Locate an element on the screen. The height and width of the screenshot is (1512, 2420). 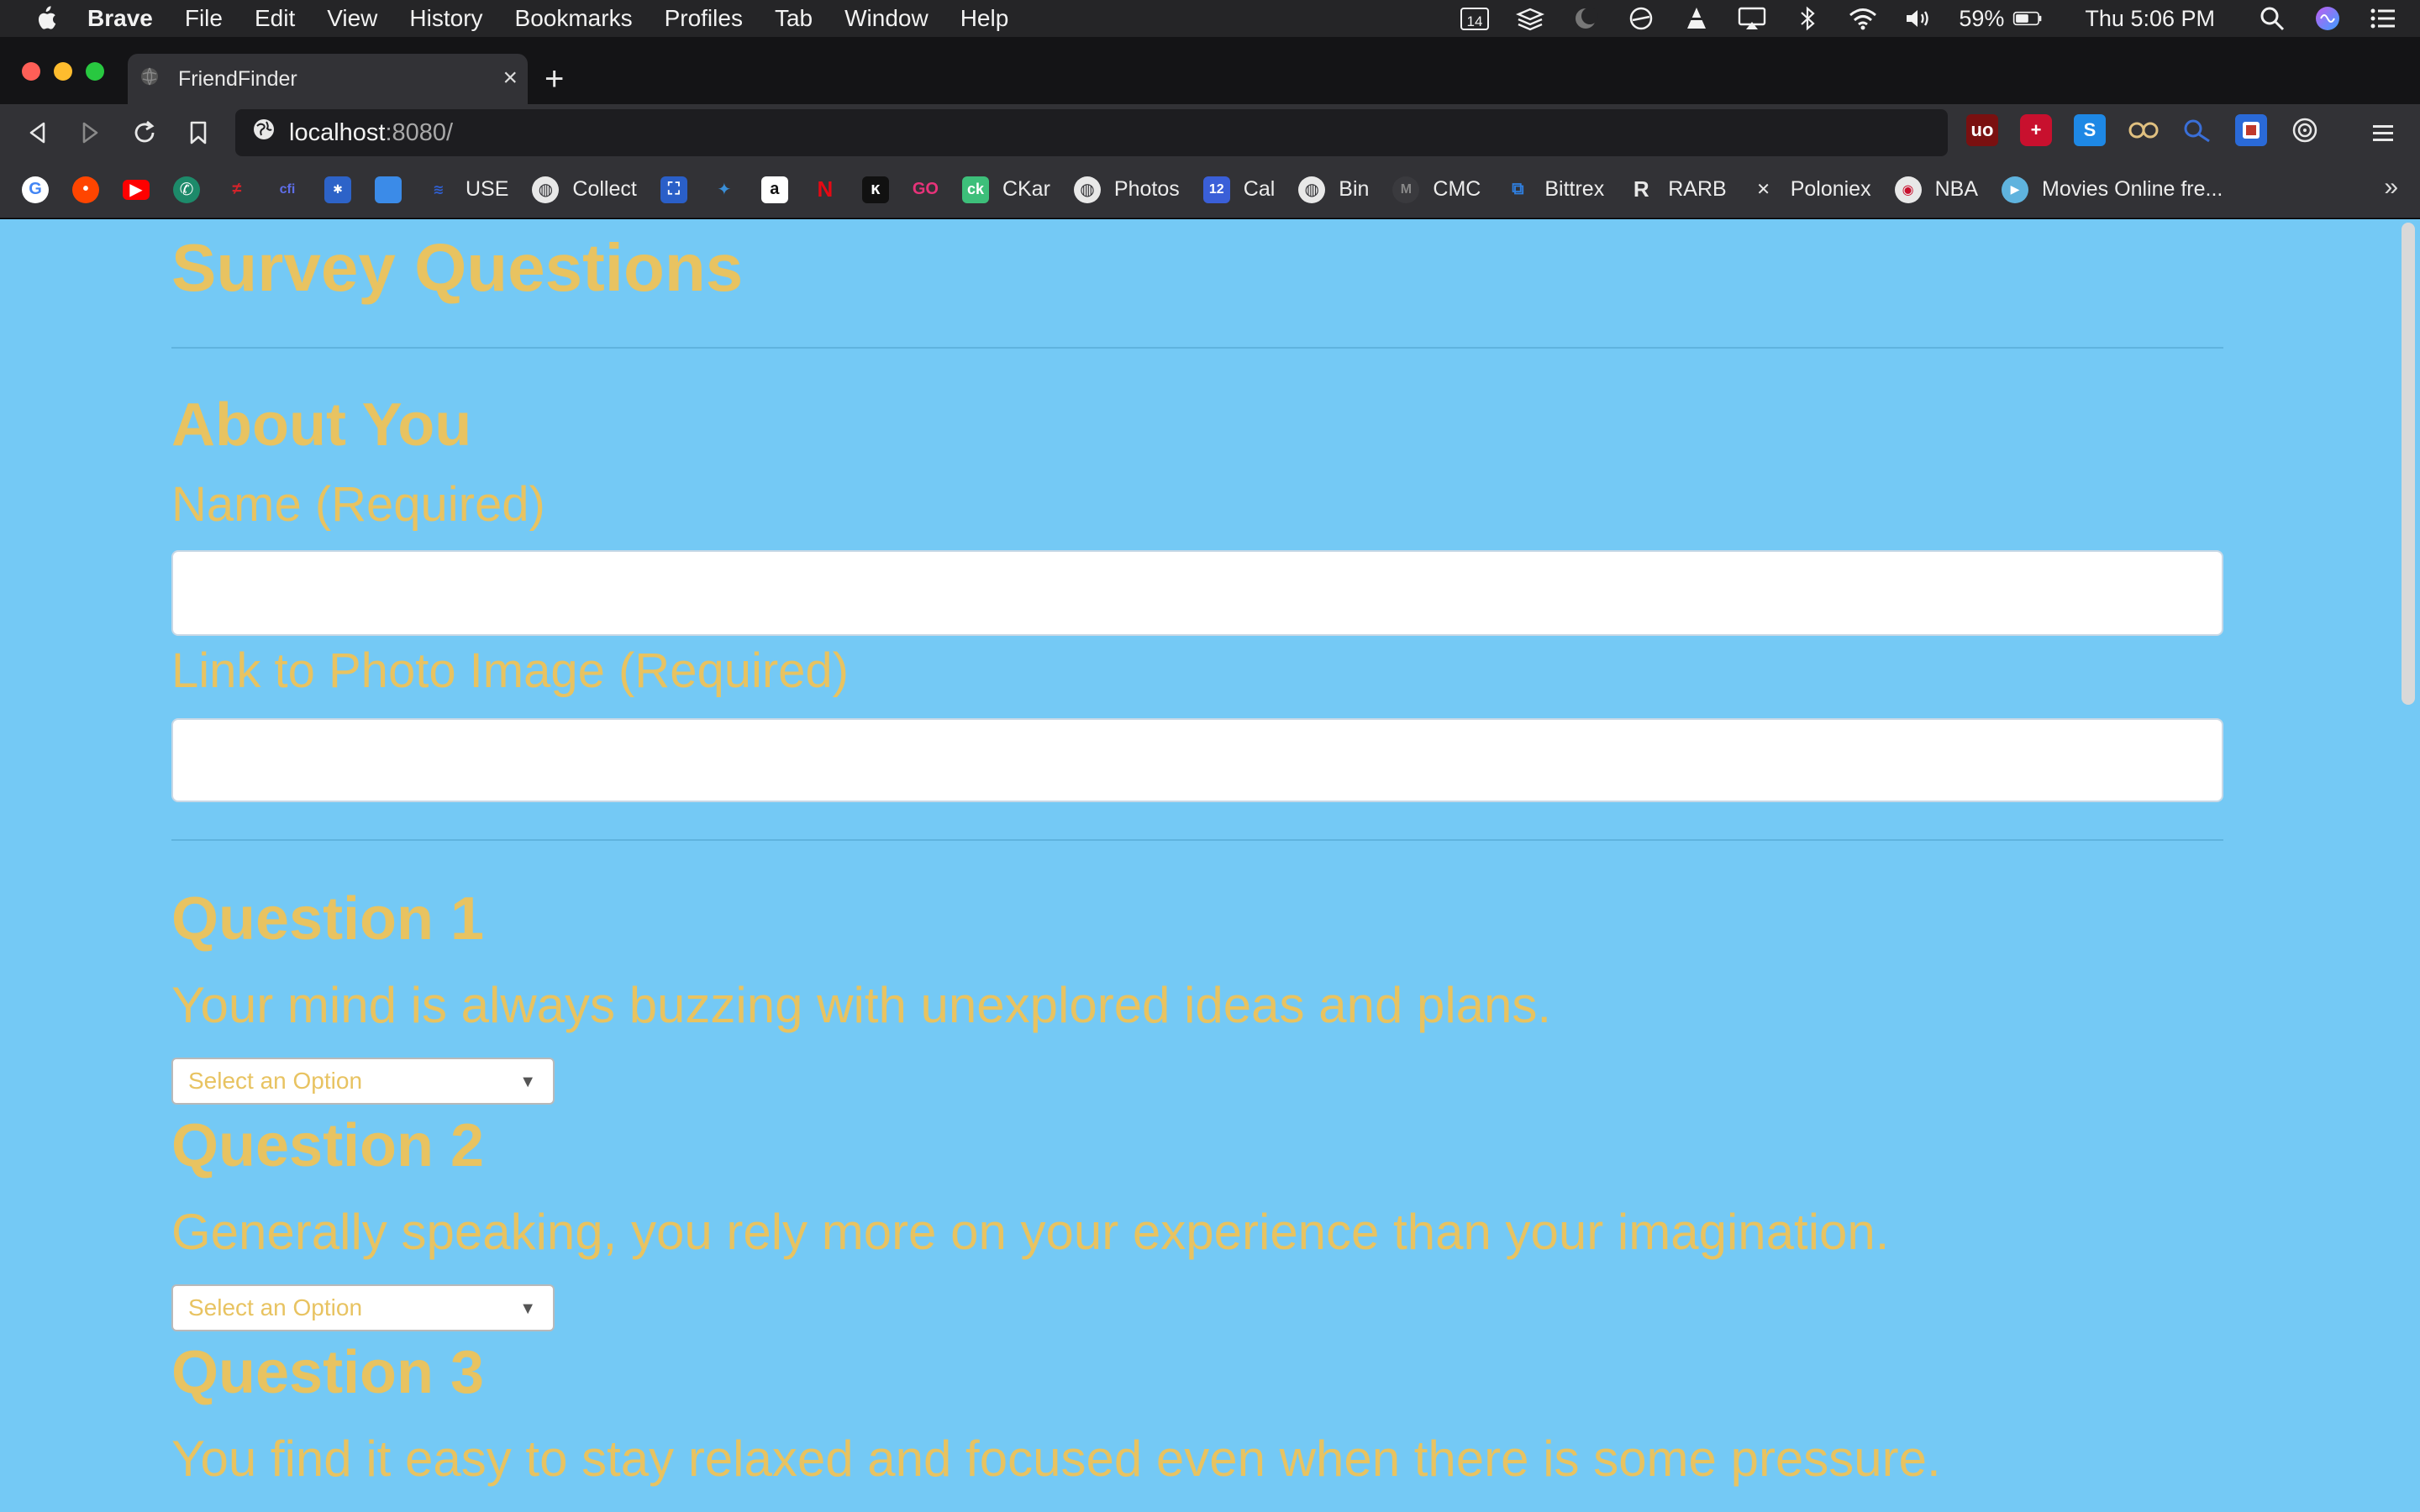
calendar-status-icon: 14 is located at coordinates (1475, 18).